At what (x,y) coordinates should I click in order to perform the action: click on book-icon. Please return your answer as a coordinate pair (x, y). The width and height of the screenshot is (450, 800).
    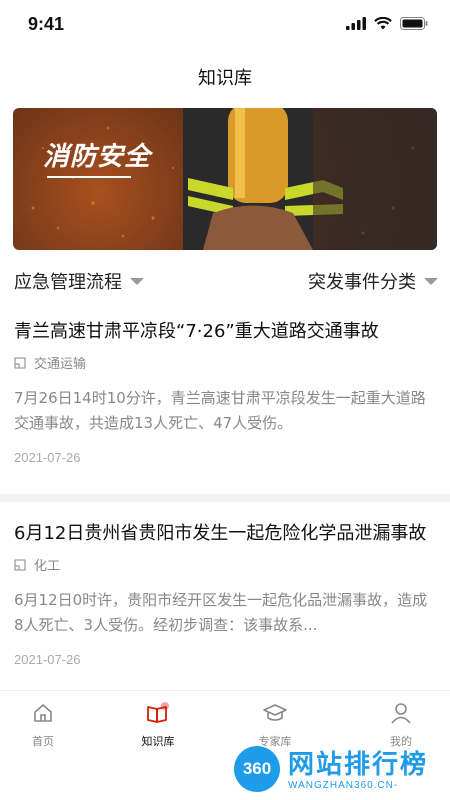
    Looking at the image, I should click on (158, 712).